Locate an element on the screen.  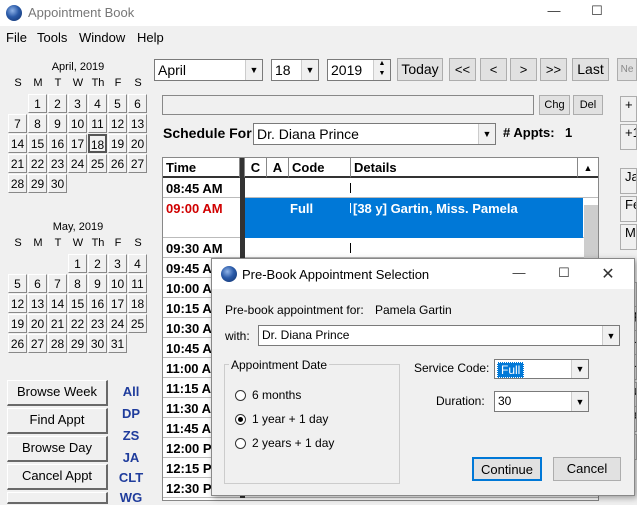
col-header-details: Details is located at coordinates (464, 168).